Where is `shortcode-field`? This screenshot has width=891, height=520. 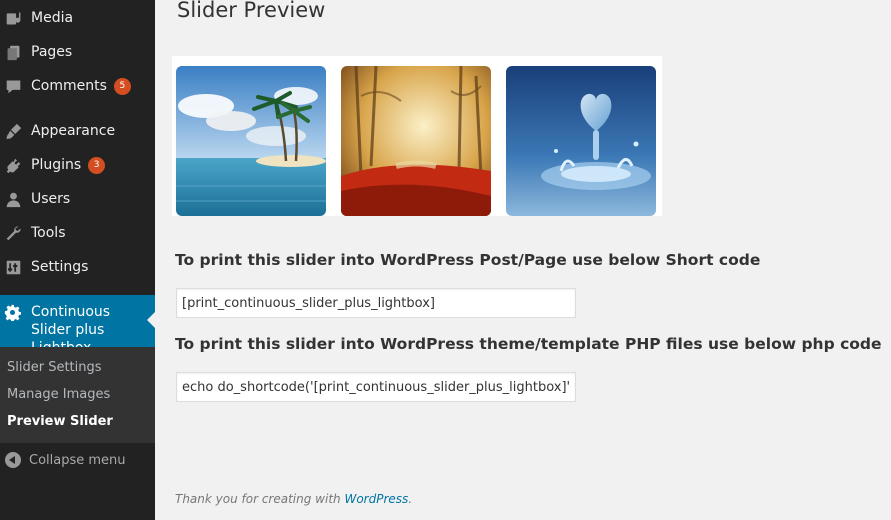
shortcode-field is located at coordinates (376, 303).